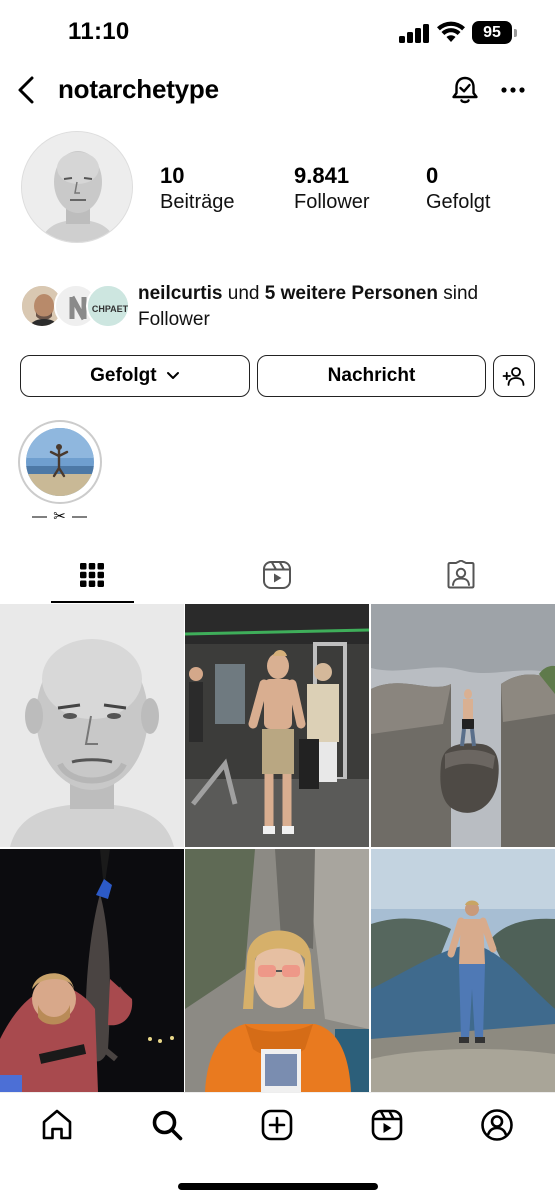 This screenshot has width=555, height=1200. What do you see at coordinates (197, 189) in the screenshot?
I see `stat-posts: 10 Beiträge` at bounding box center [197, 189].